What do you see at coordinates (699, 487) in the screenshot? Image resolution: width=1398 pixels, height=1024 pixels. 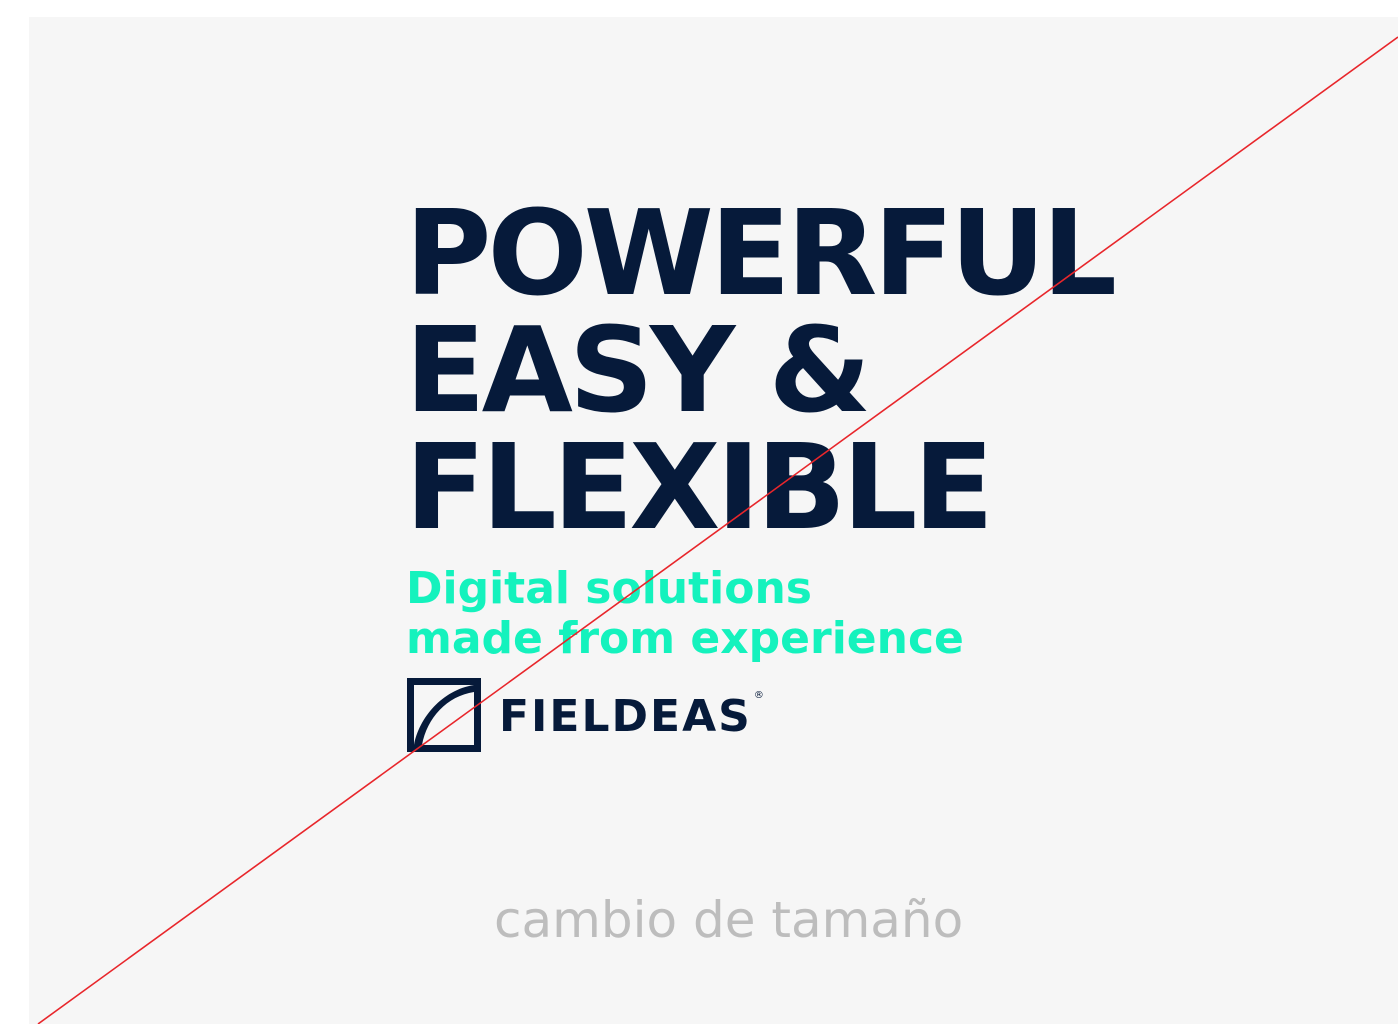 I see `headline-line-3: FLEXIBLE` at bounding box center [699, 487].